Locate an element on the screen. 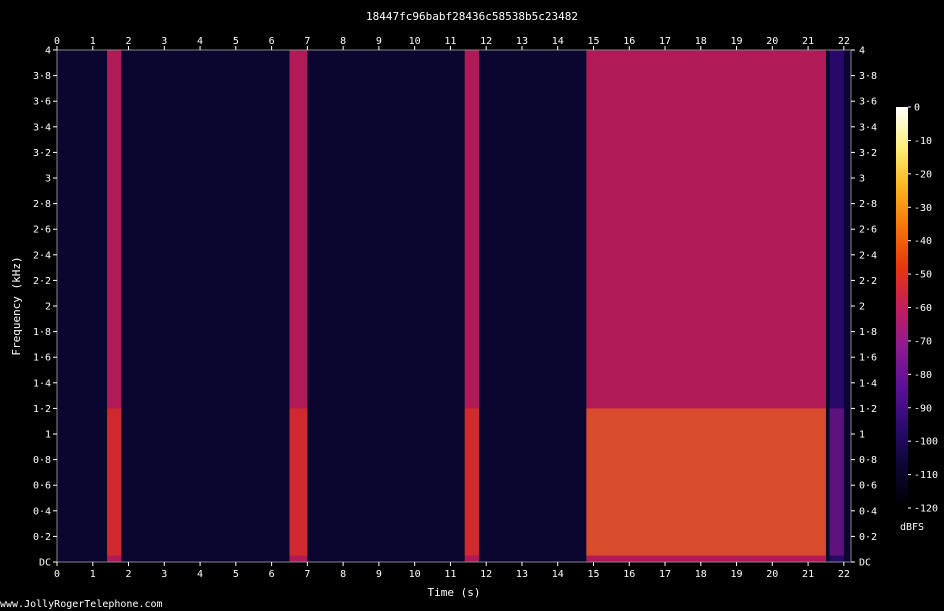  y-tick-label: 0·6 is located at coordinates (42, 486).